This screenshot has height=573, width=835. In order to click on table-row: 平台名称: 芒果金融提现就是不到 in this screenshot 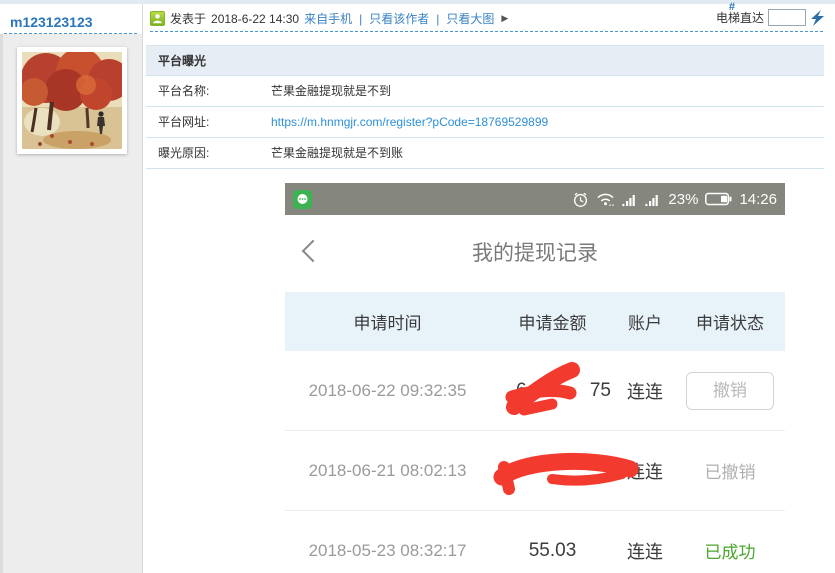, I will do `click(485, 91)`.